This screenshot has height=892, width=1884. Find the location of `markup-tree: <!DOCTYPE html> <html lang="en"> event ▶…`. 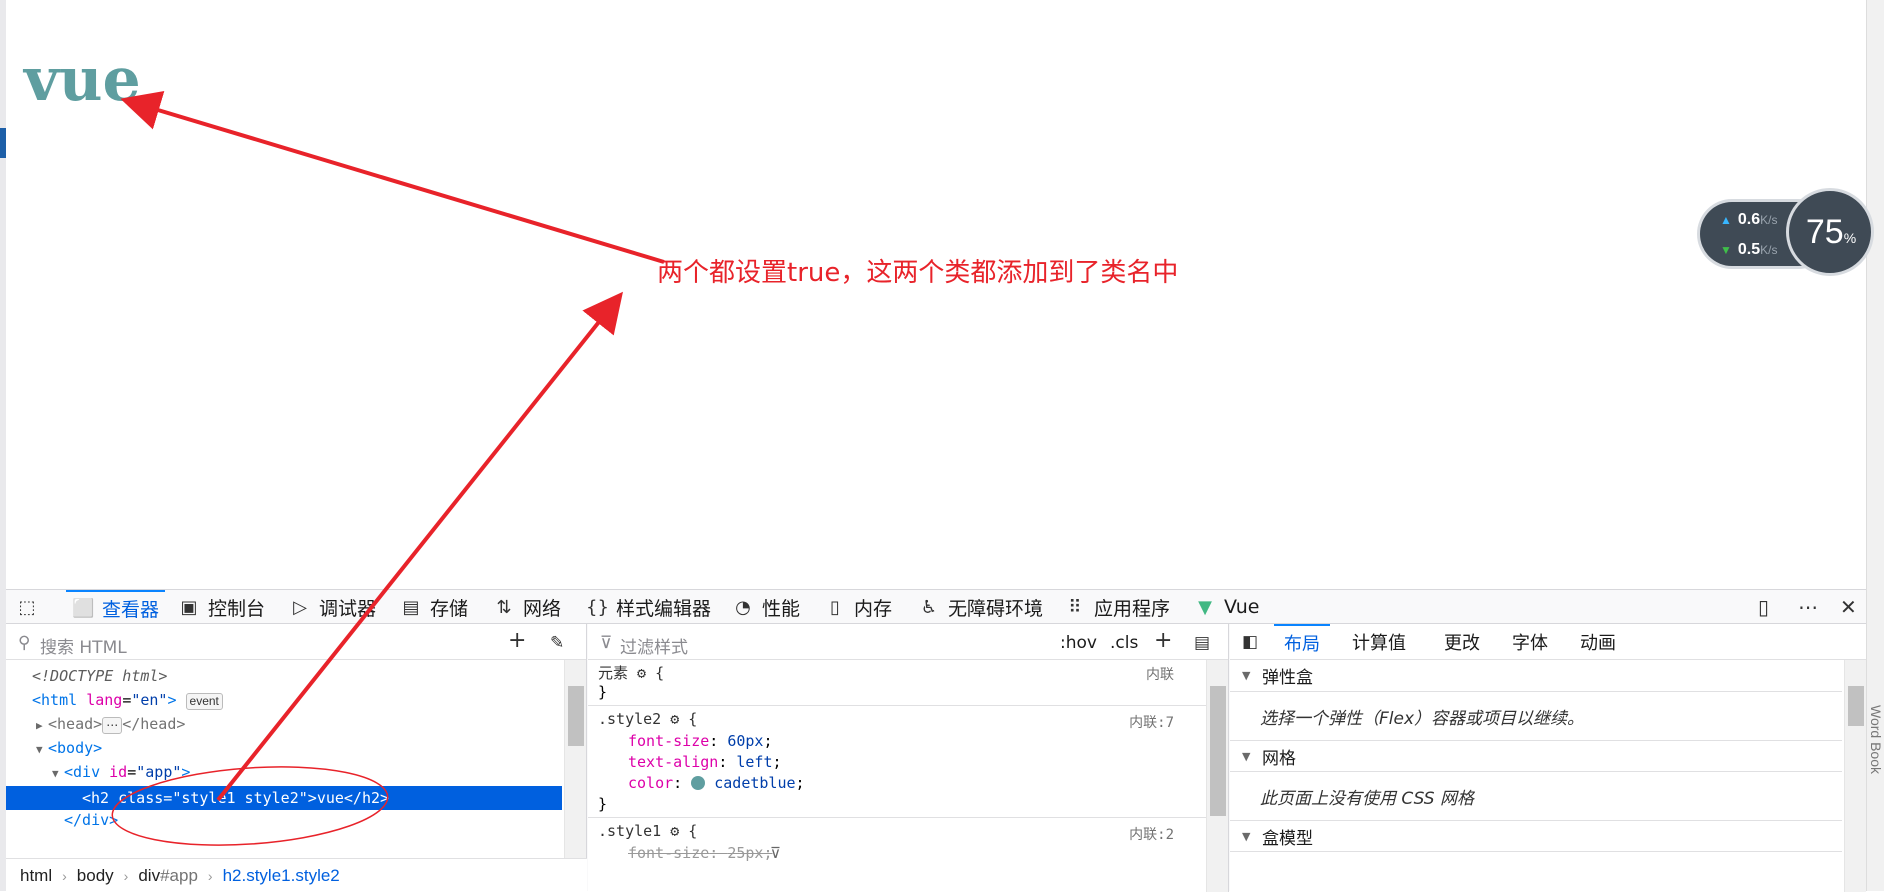

markup-tree: <!DOCTYPE html> <html lang="en"> event ▶… is located at coordinates (285, 759).